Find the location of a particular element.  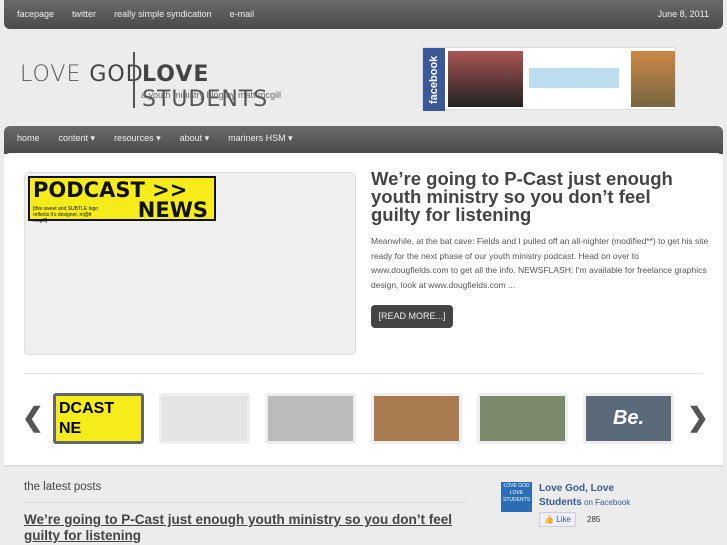

nav-mariners-hsm: mariners HSM ▾ is located at coordinates (260, 138).